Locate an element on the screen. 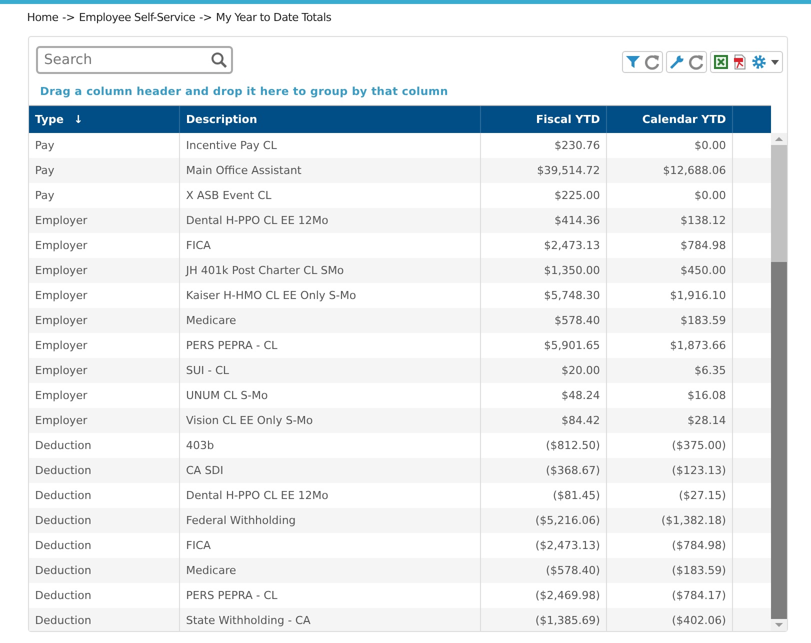 This screenshot has height=643, width=811. table-cell: $6.35 is located at coordinates (669, 370).